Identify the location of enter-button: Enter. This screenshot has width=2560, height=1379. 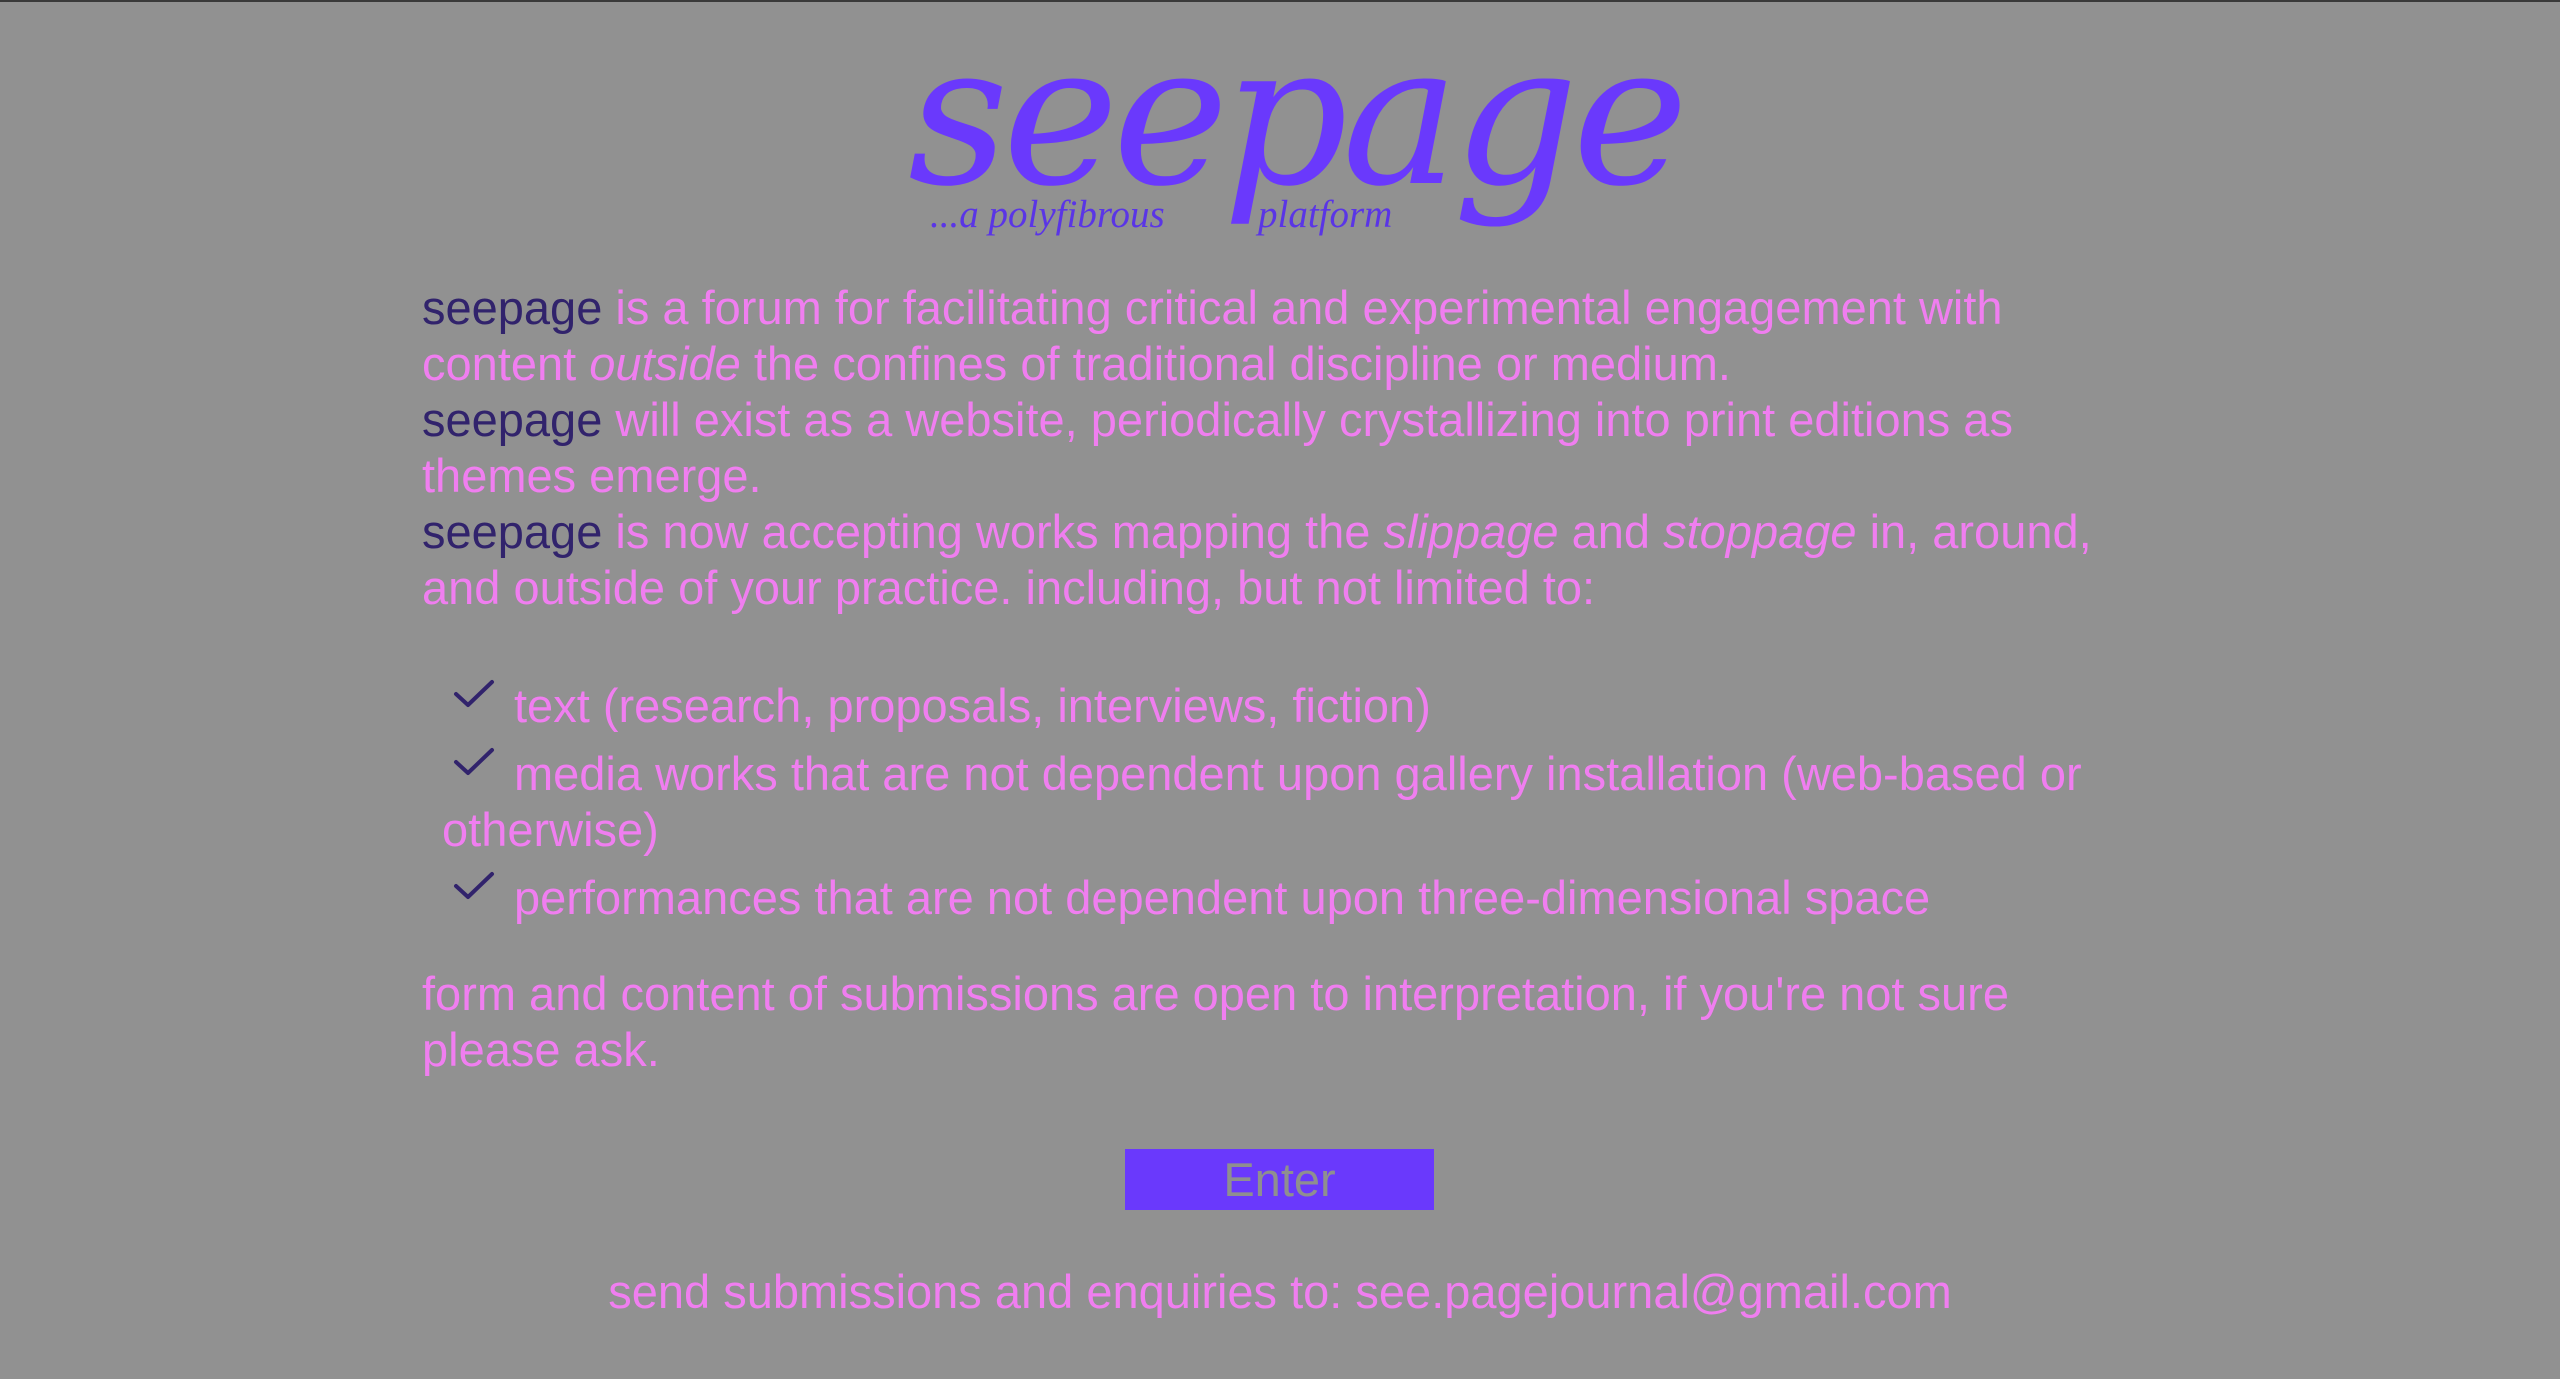
(1279, 1179).